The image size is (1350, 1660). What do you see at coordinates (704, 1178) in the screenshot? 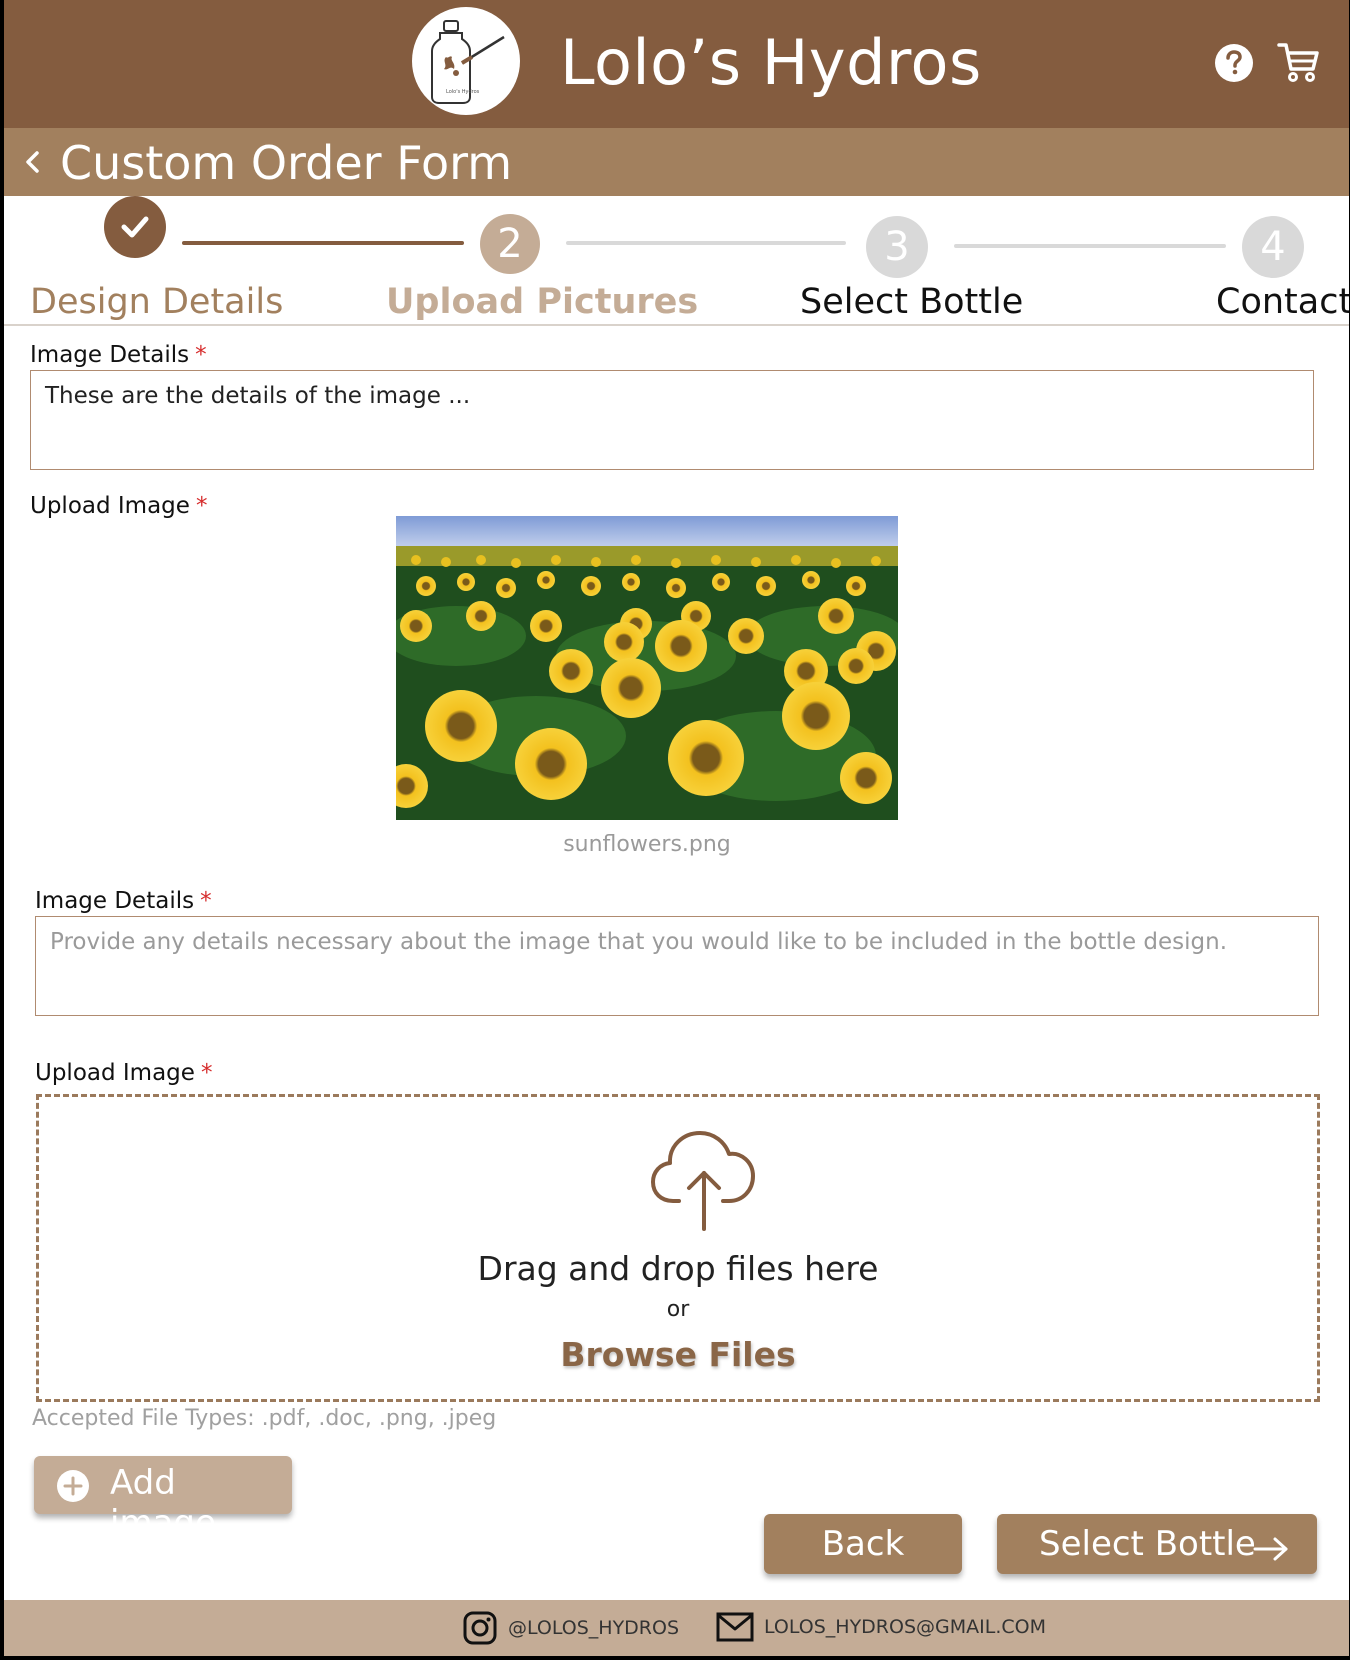
I see `cloud-upload-icon` at bounding box center [704, 1178].